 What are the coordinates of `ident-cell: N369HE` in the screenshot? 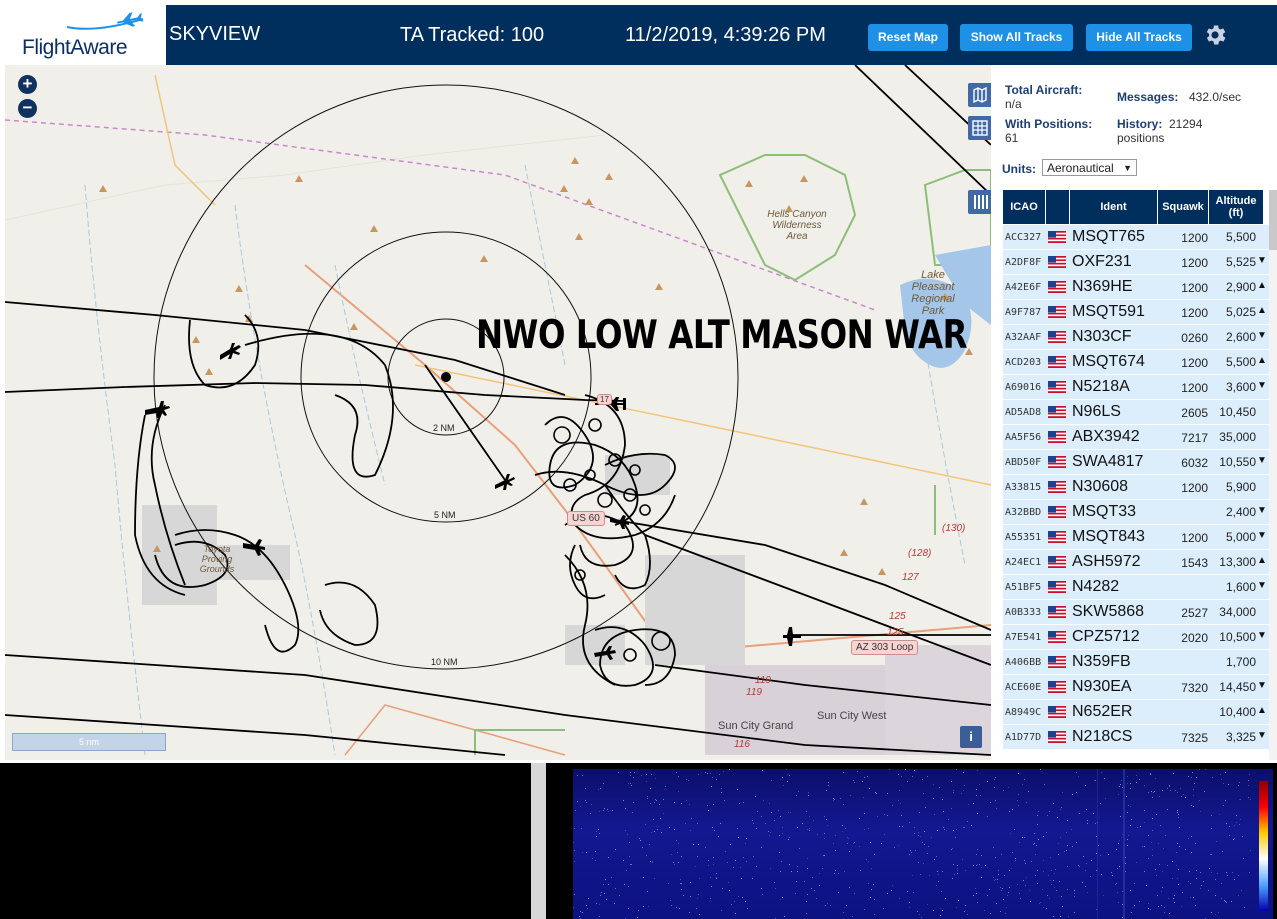 It's located at (1102, 286).